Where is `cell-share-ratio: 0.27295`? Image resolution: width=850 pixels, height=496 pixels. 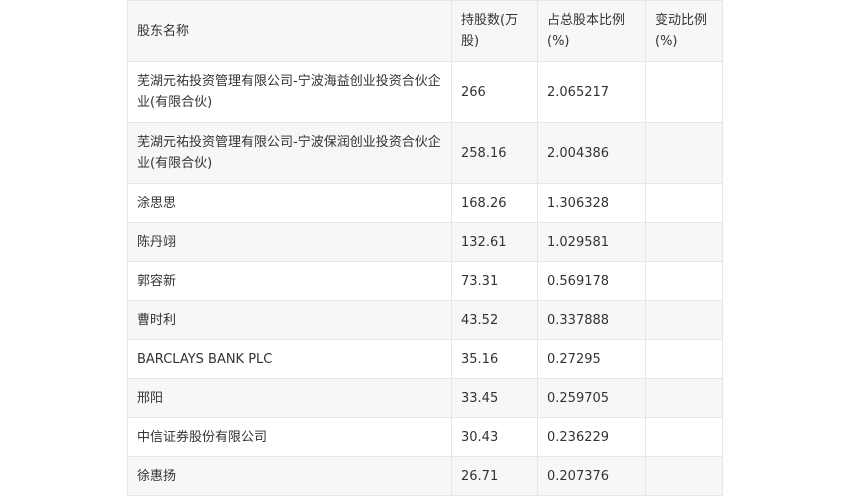 cell-share-ratio: 0.27295 is located at coordinates (591, 359).